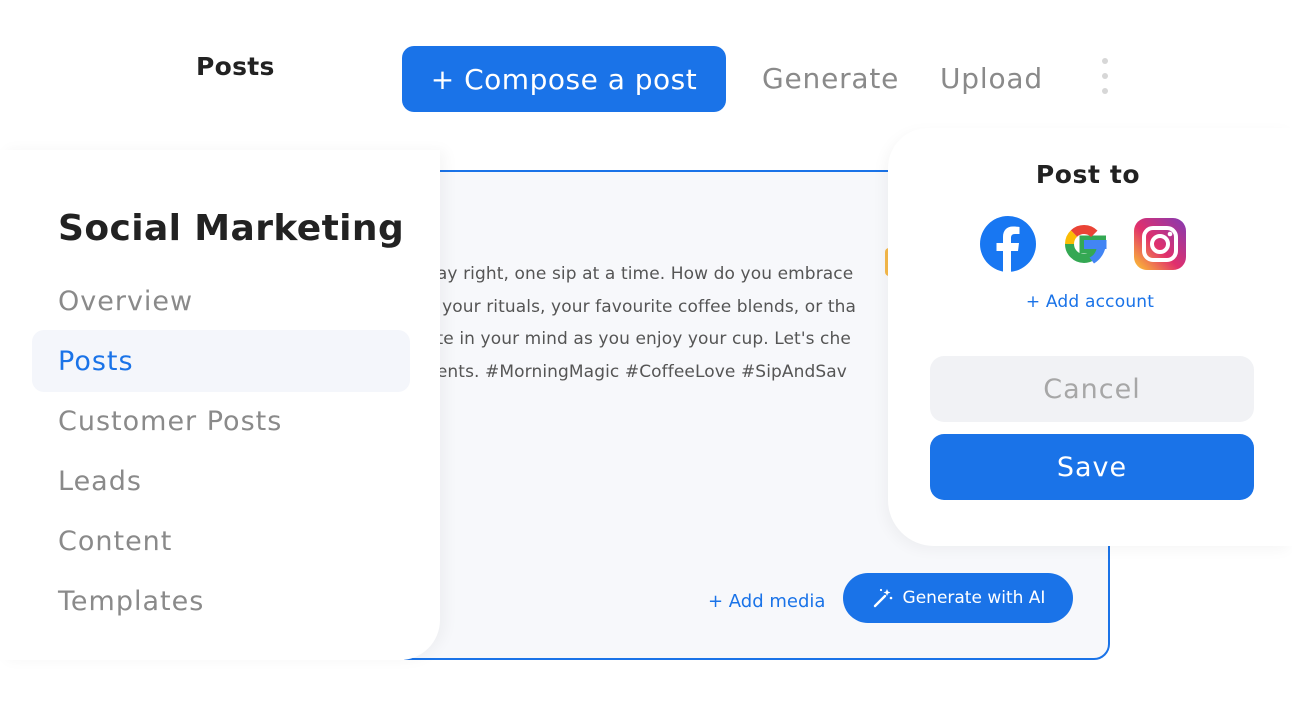 The width and height of the screenshot is (1292, 712). What do you see at coordinates (991, 78) in the screenshot?
I see `upload-tab: Upload` at bounding box center [991, 78].